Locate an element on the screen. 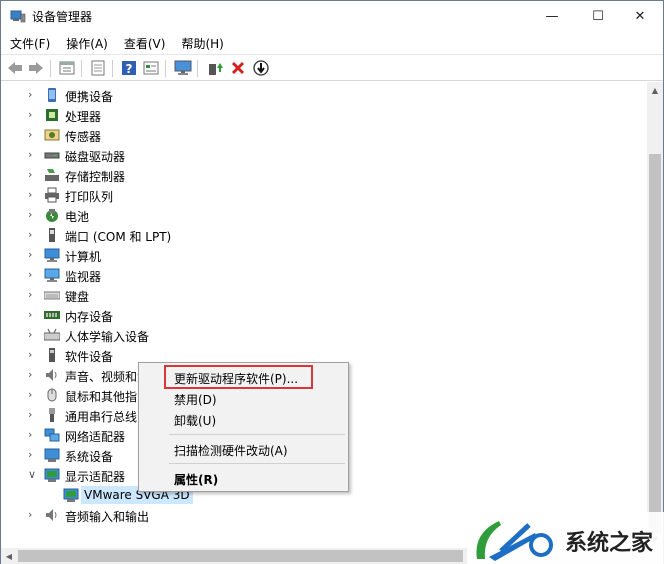 The height and width of the screenshot is (564, 664). forward-button is located at coordinates (36, 68).